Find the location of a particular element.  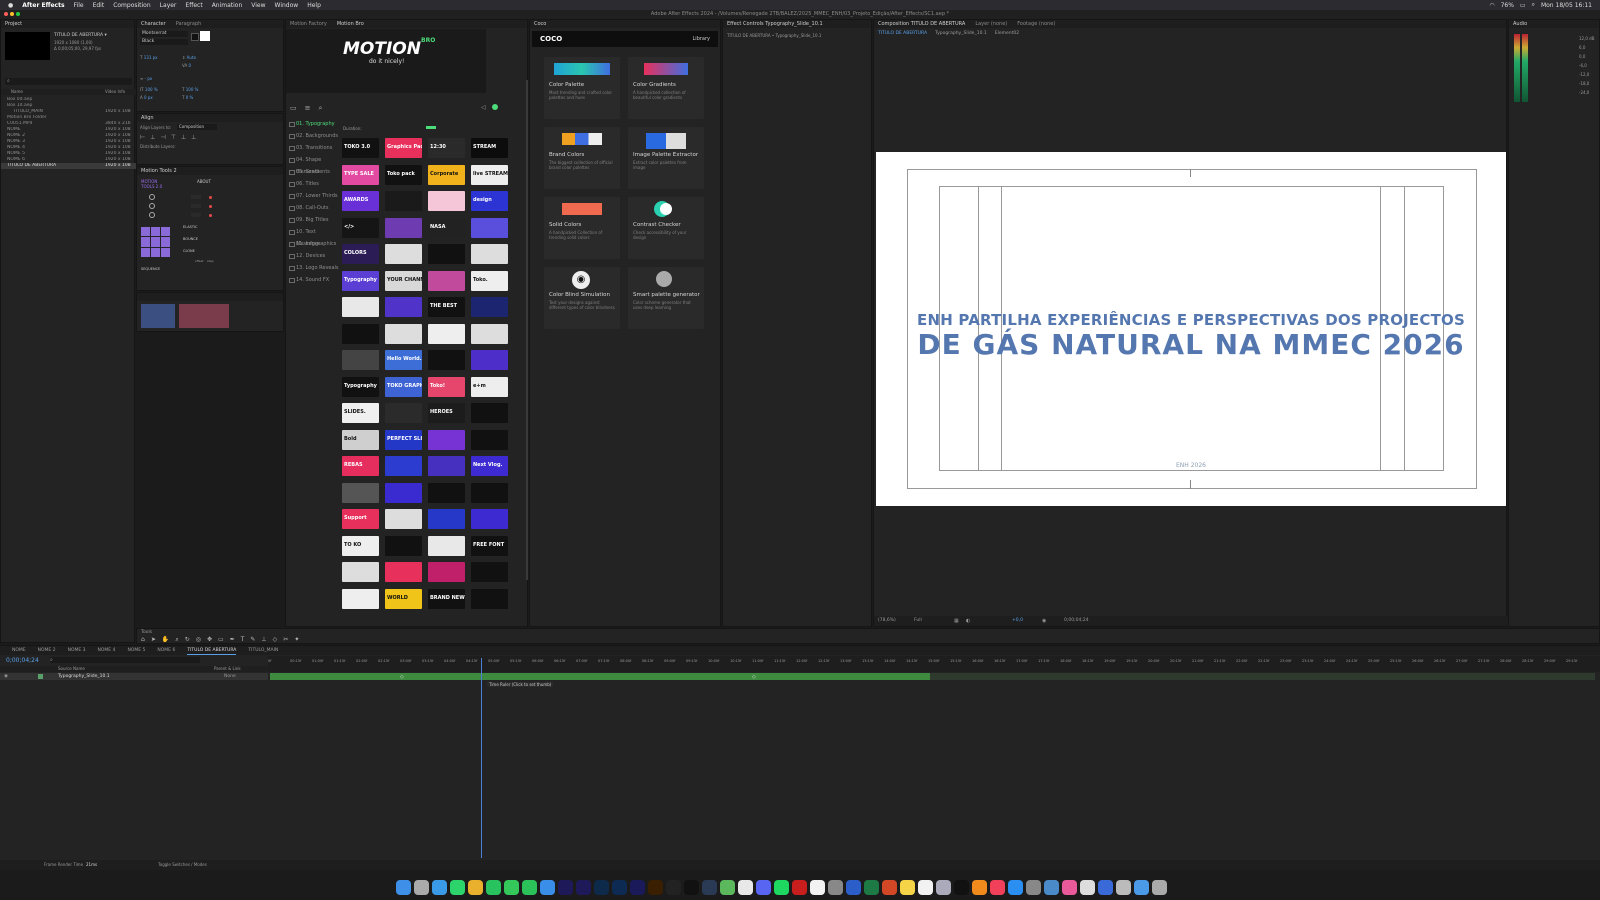

preset-thumbnail: TOKO 3.0 is located at coordinates (360, 148).